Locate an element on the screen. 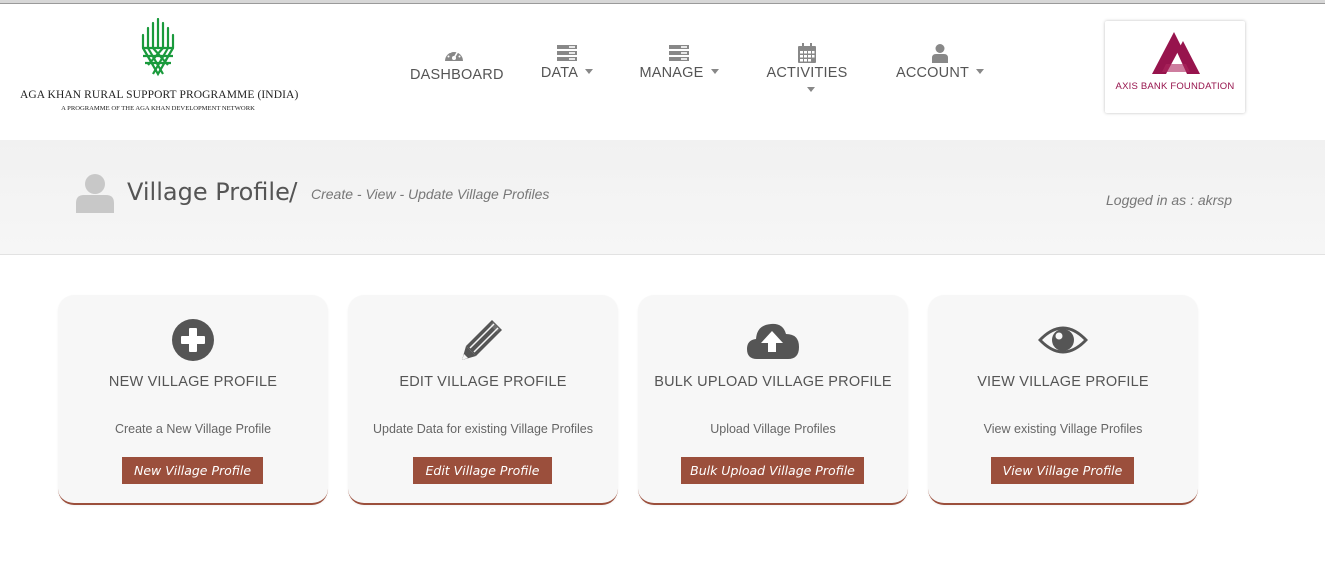  nav-account-label: ACCOUNT is located at coordinates (932, 73).